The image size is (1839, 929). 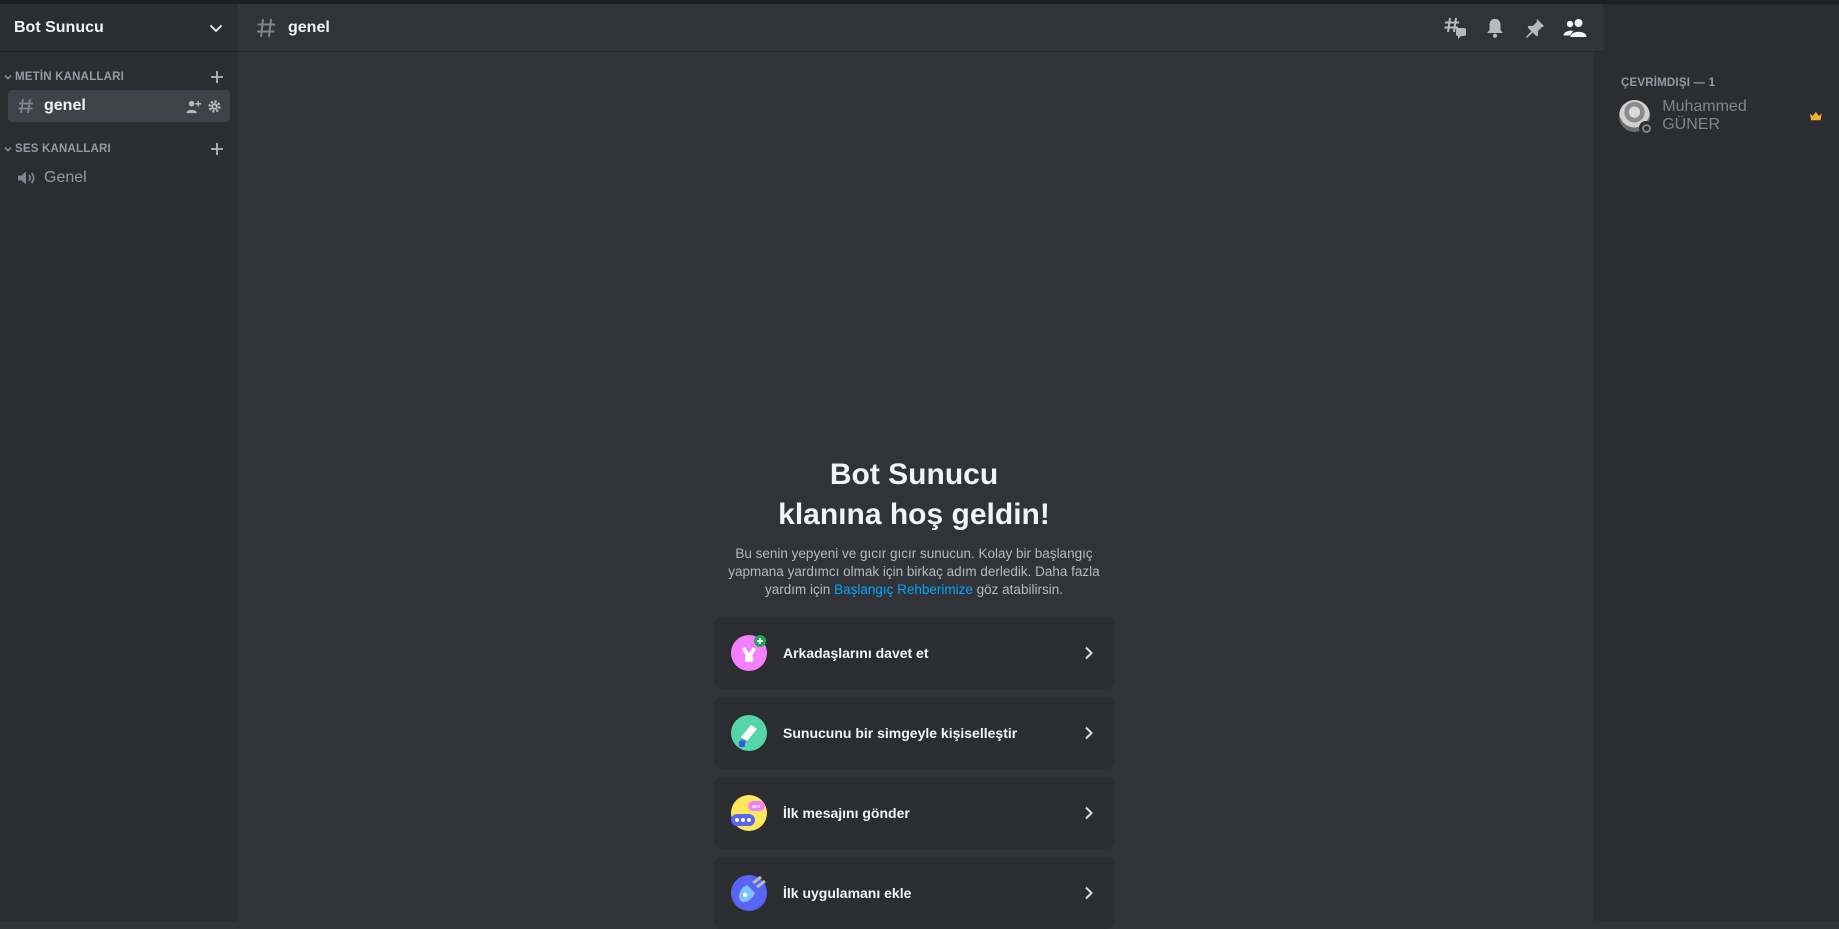 I want to click on member-group-header: ÇEVRİMDIŞI — 1, so click(x=1668, y=83).